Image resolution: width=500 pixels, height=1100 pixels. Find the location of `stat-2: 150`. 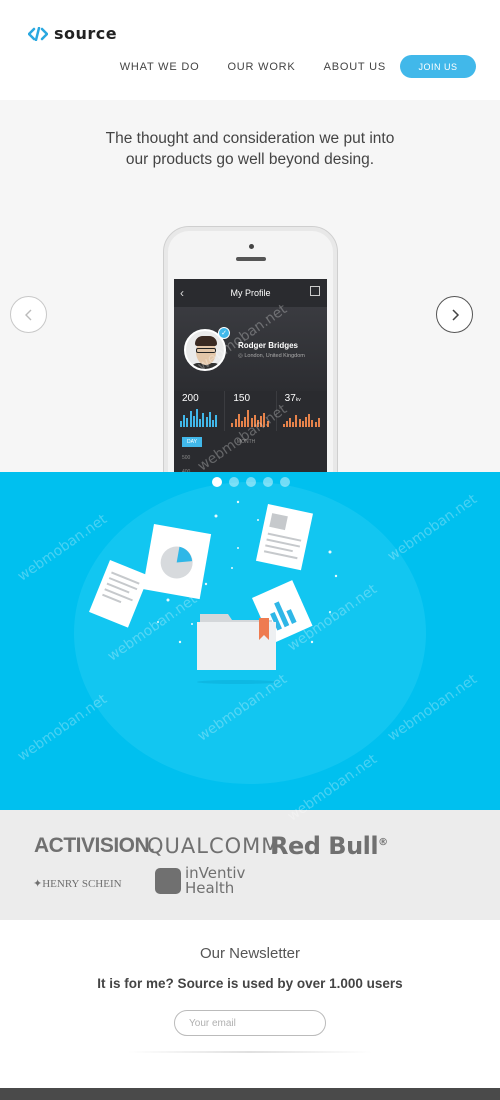

stat-2: 150 is located at coordinates (251, 411).